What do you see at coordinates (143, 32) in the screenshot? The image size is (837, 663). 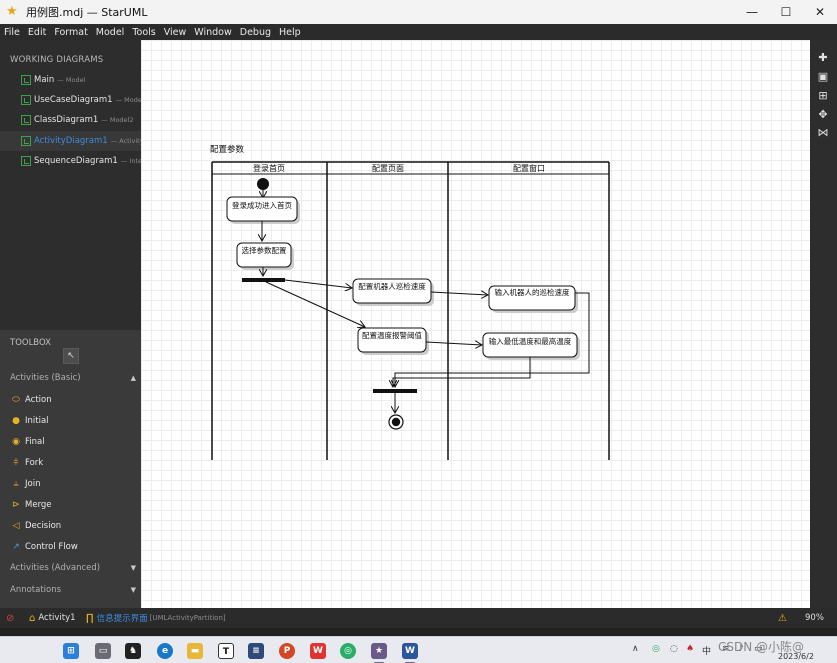 I see `menu-tools: Tools` at bounding box center [143, 32].